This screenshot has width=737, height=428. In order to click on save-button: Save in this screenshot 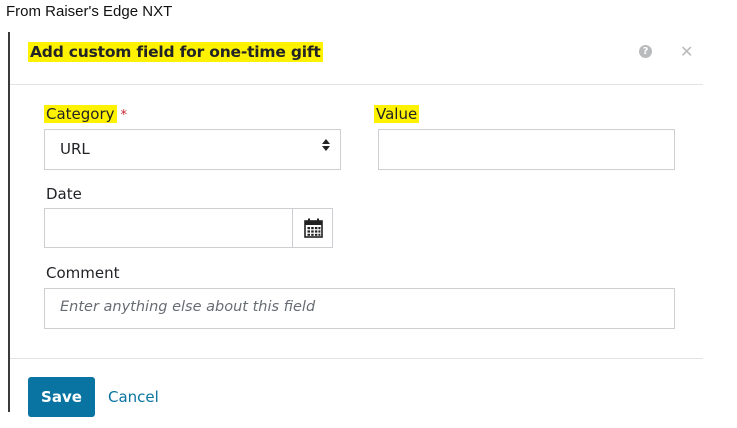, I will do `click(61, 397)`.